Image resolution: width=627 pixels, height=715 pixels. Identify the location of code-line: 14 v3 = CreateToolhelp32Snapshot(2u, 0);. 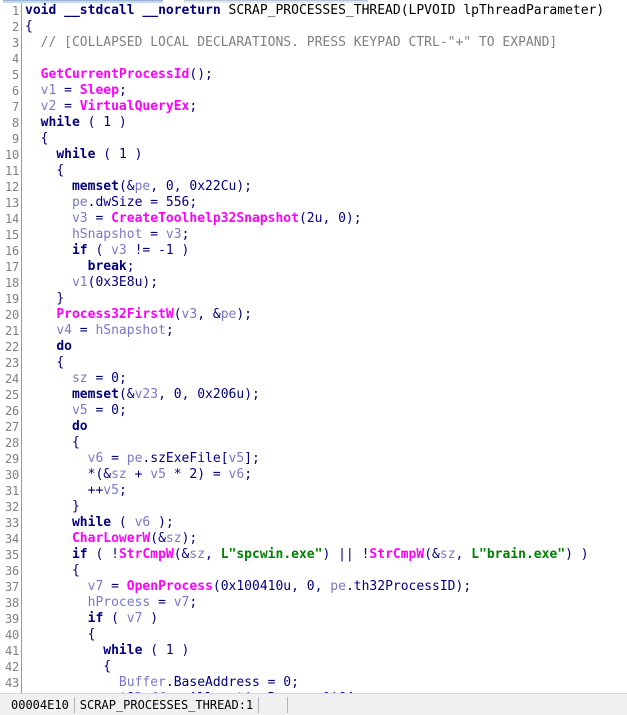
(313, 219).